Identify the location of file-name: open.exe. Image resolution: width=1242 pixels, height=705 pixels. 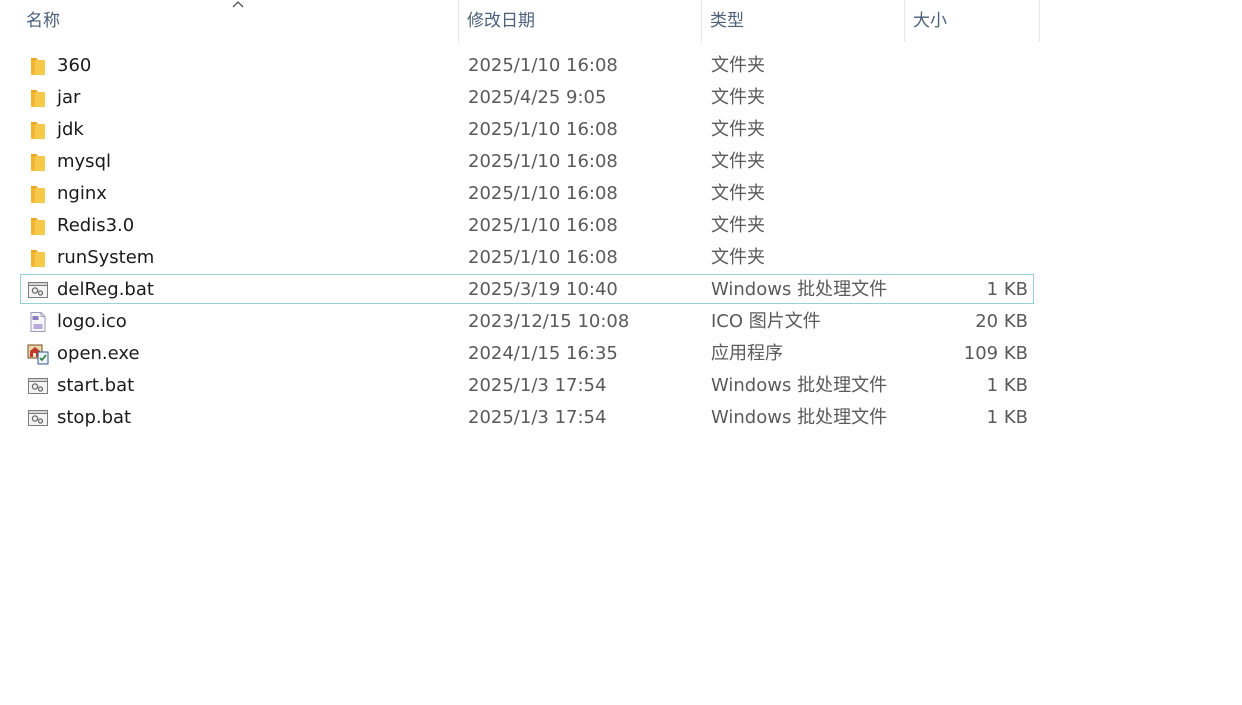
(98, 353).